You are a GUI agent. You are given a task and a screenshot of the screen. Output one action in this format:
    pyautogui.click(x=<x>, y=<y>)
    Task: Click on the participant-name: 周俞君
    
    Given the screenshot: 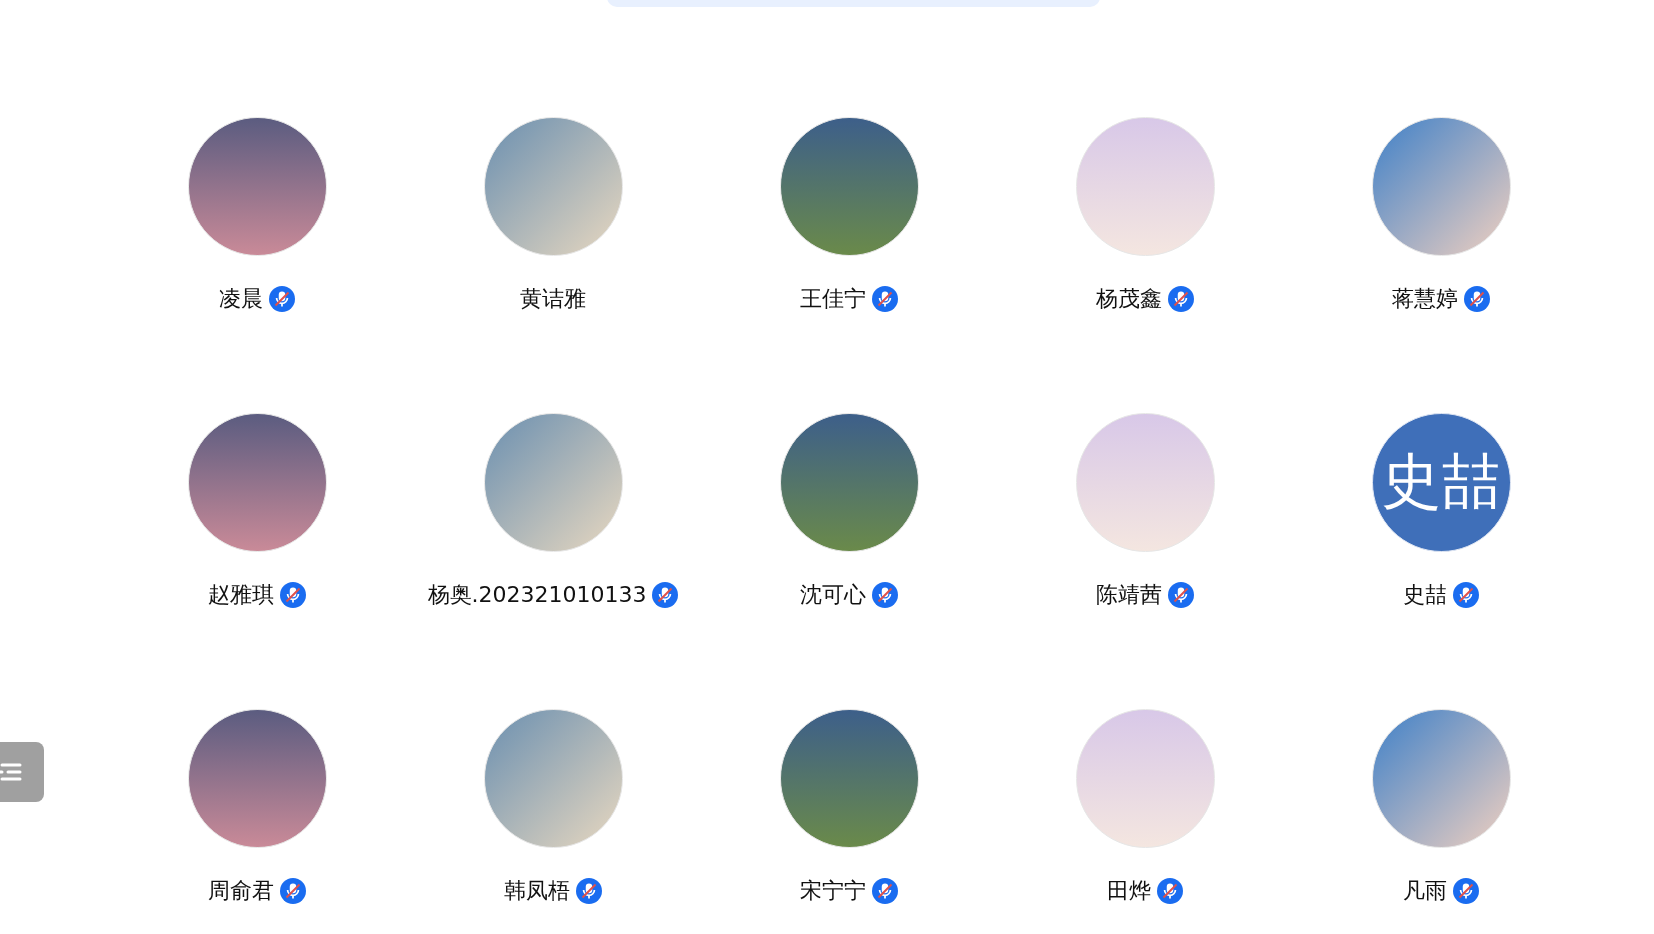 What is the action you would take?
    pyautogui.click(x=241, y=891)
    